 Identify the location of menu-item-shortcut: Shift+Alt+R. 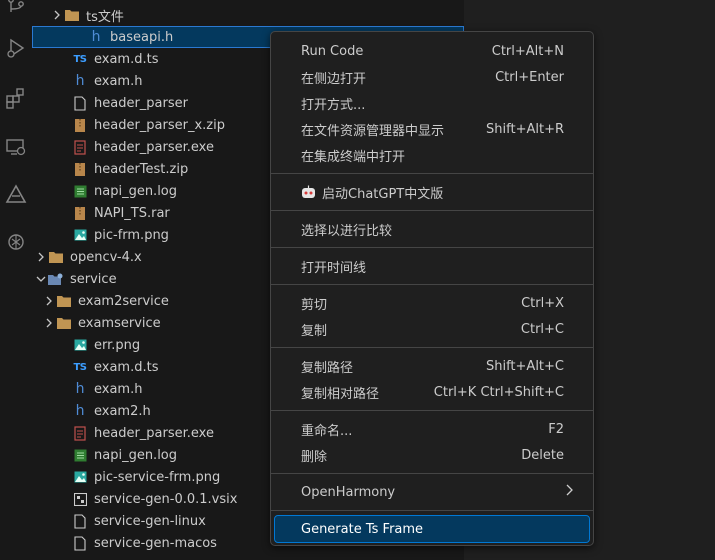
(525, 129).